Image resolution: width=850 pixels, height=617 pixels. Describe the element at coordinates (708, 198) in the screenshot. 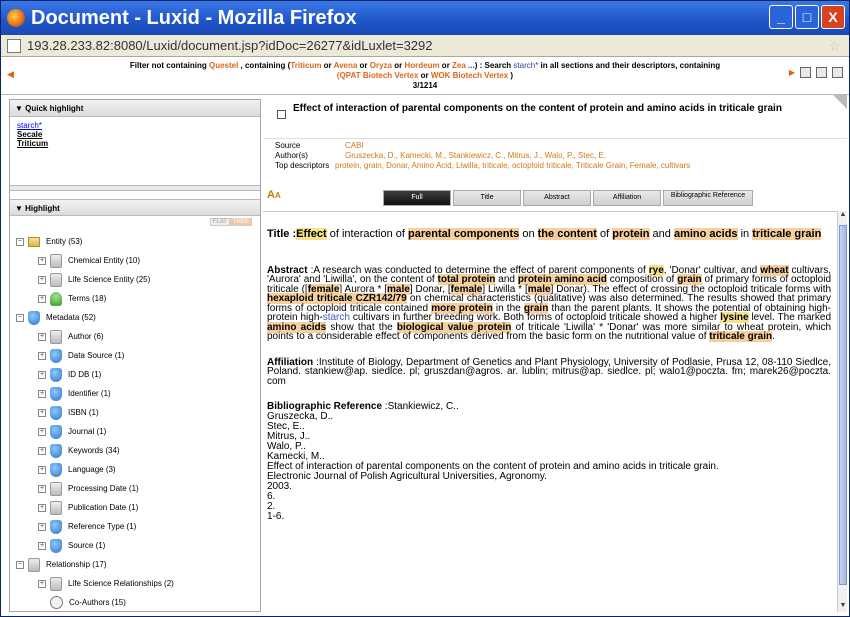

I see `tab-bibliographic-reference: Bibliographic Reference` at that location.